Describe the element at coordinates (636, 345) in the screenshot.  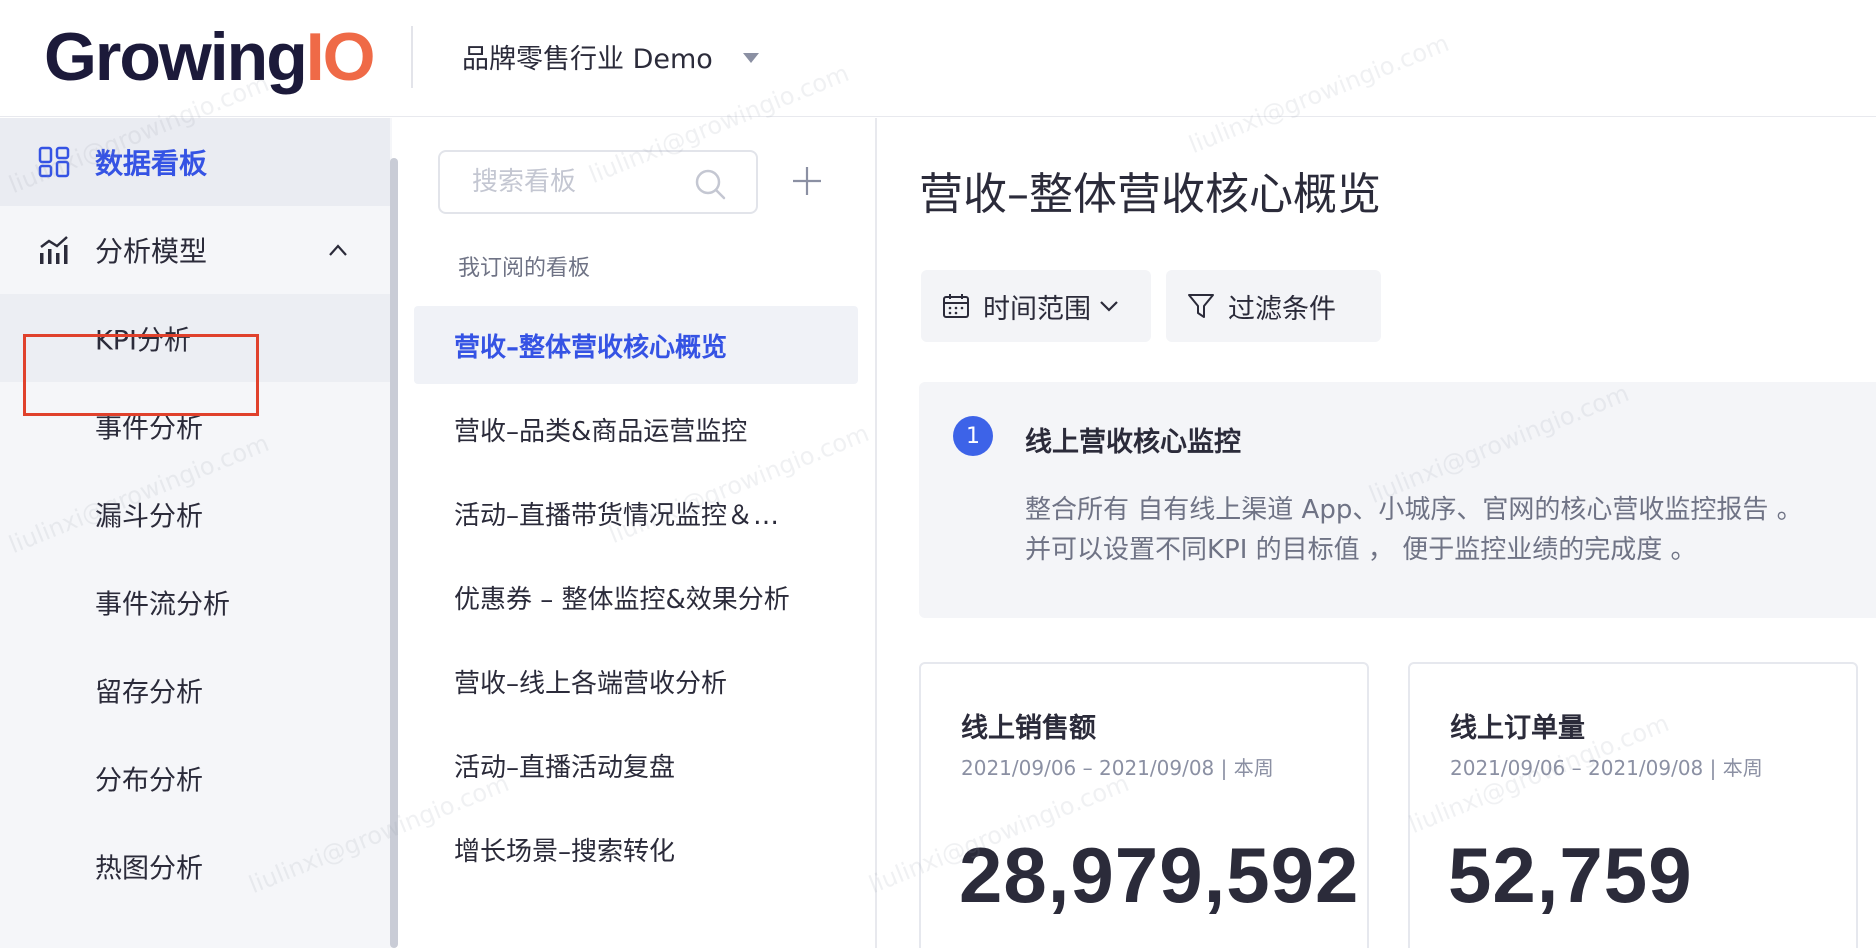
I see `dashboard-item: 营收–整体营收核心概览` at that location.